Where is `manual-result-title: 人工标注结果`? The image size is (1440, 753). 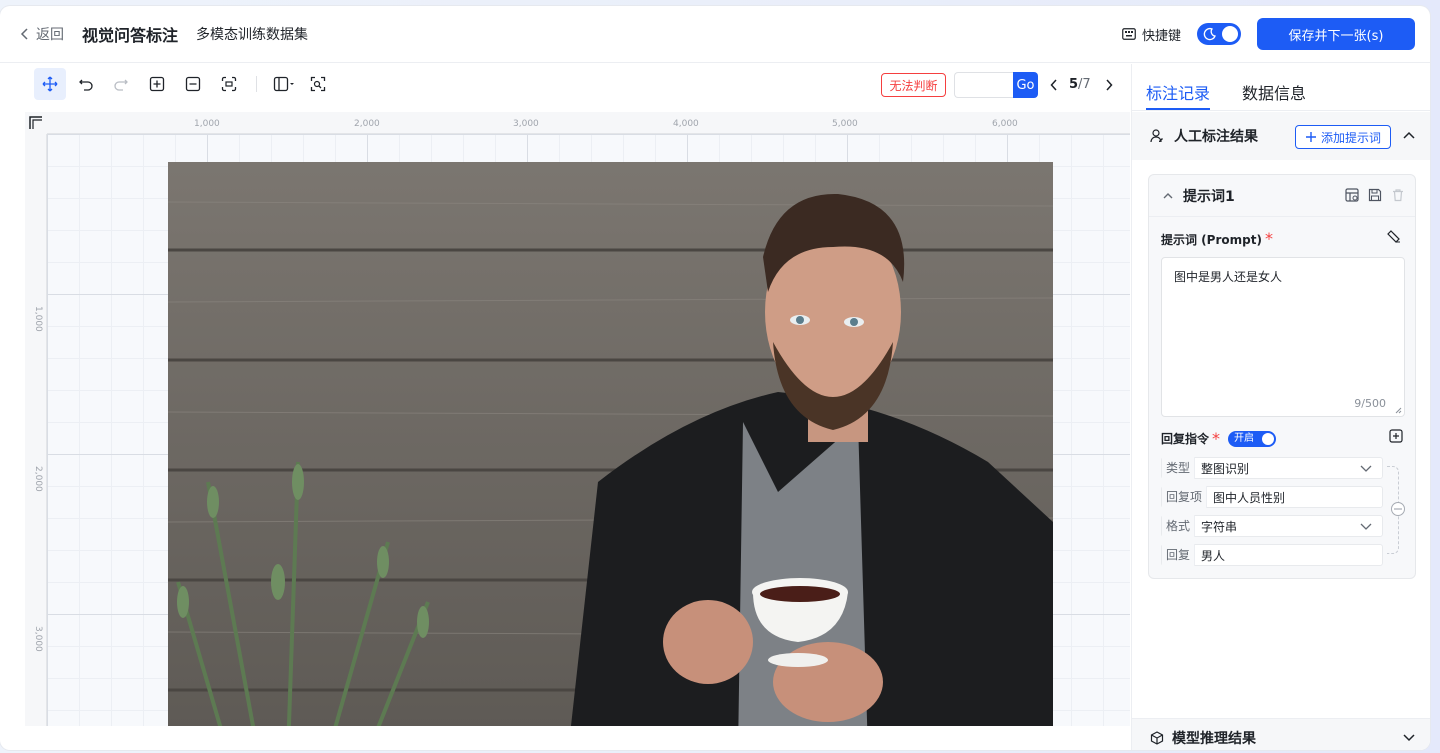
manual-result-title: 人工标注结果 is located at coordinates (1216, 137).